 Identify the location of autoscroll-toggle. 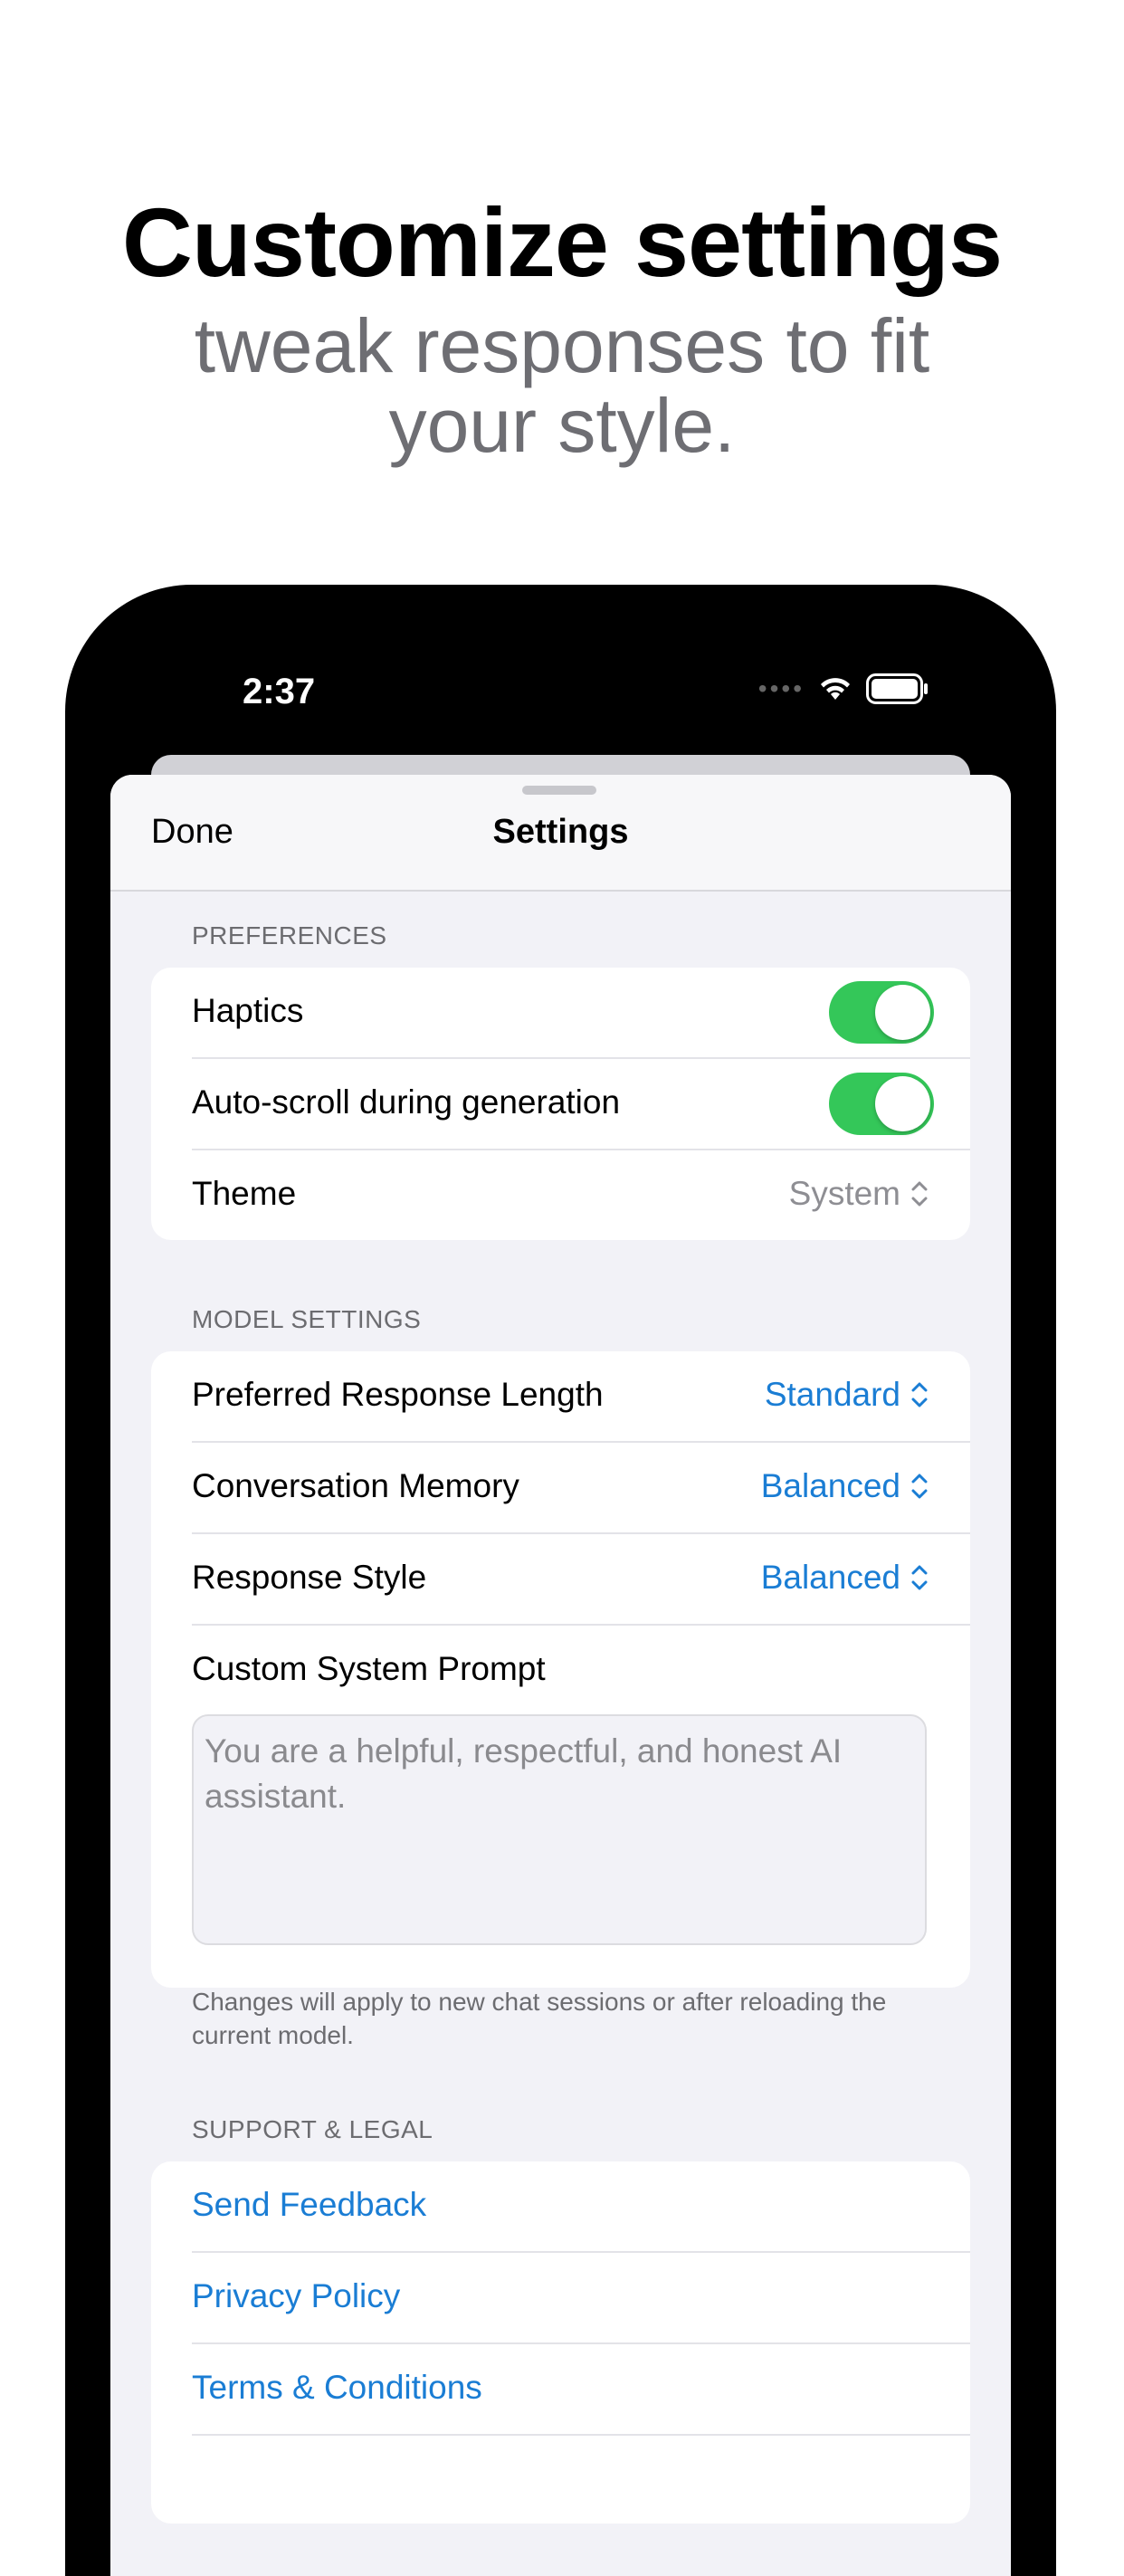
(882, 1104).